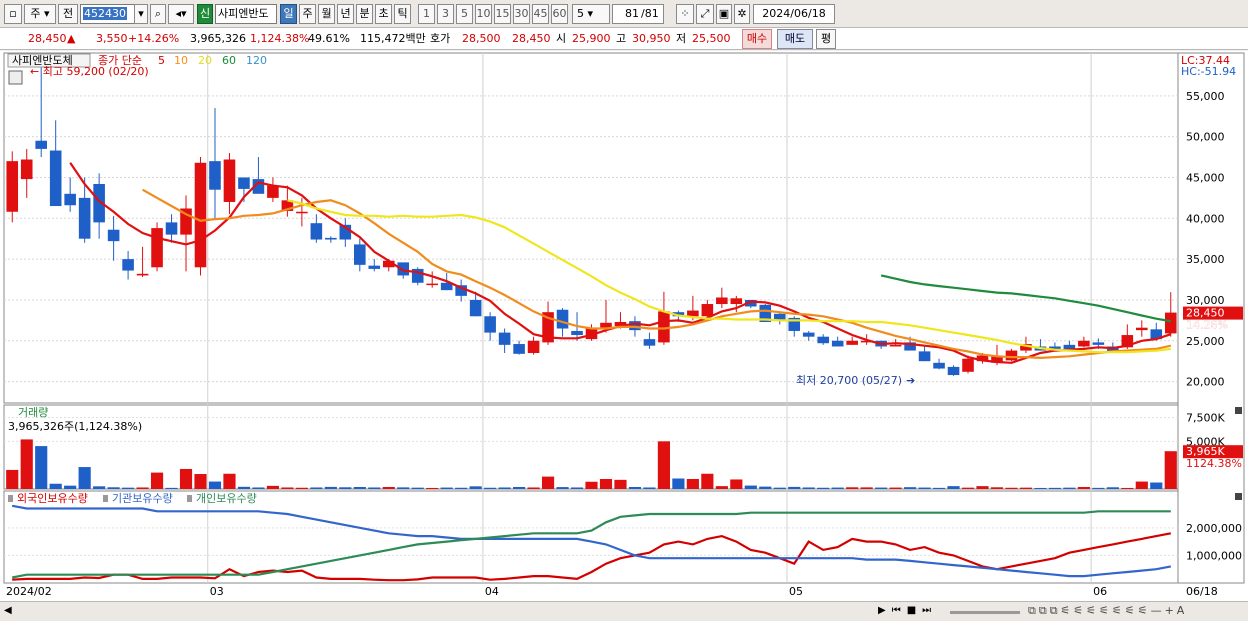 This screenshot has width=1248, height=621. I want to click on window-menu-icon: ▫, so click(13, 14).